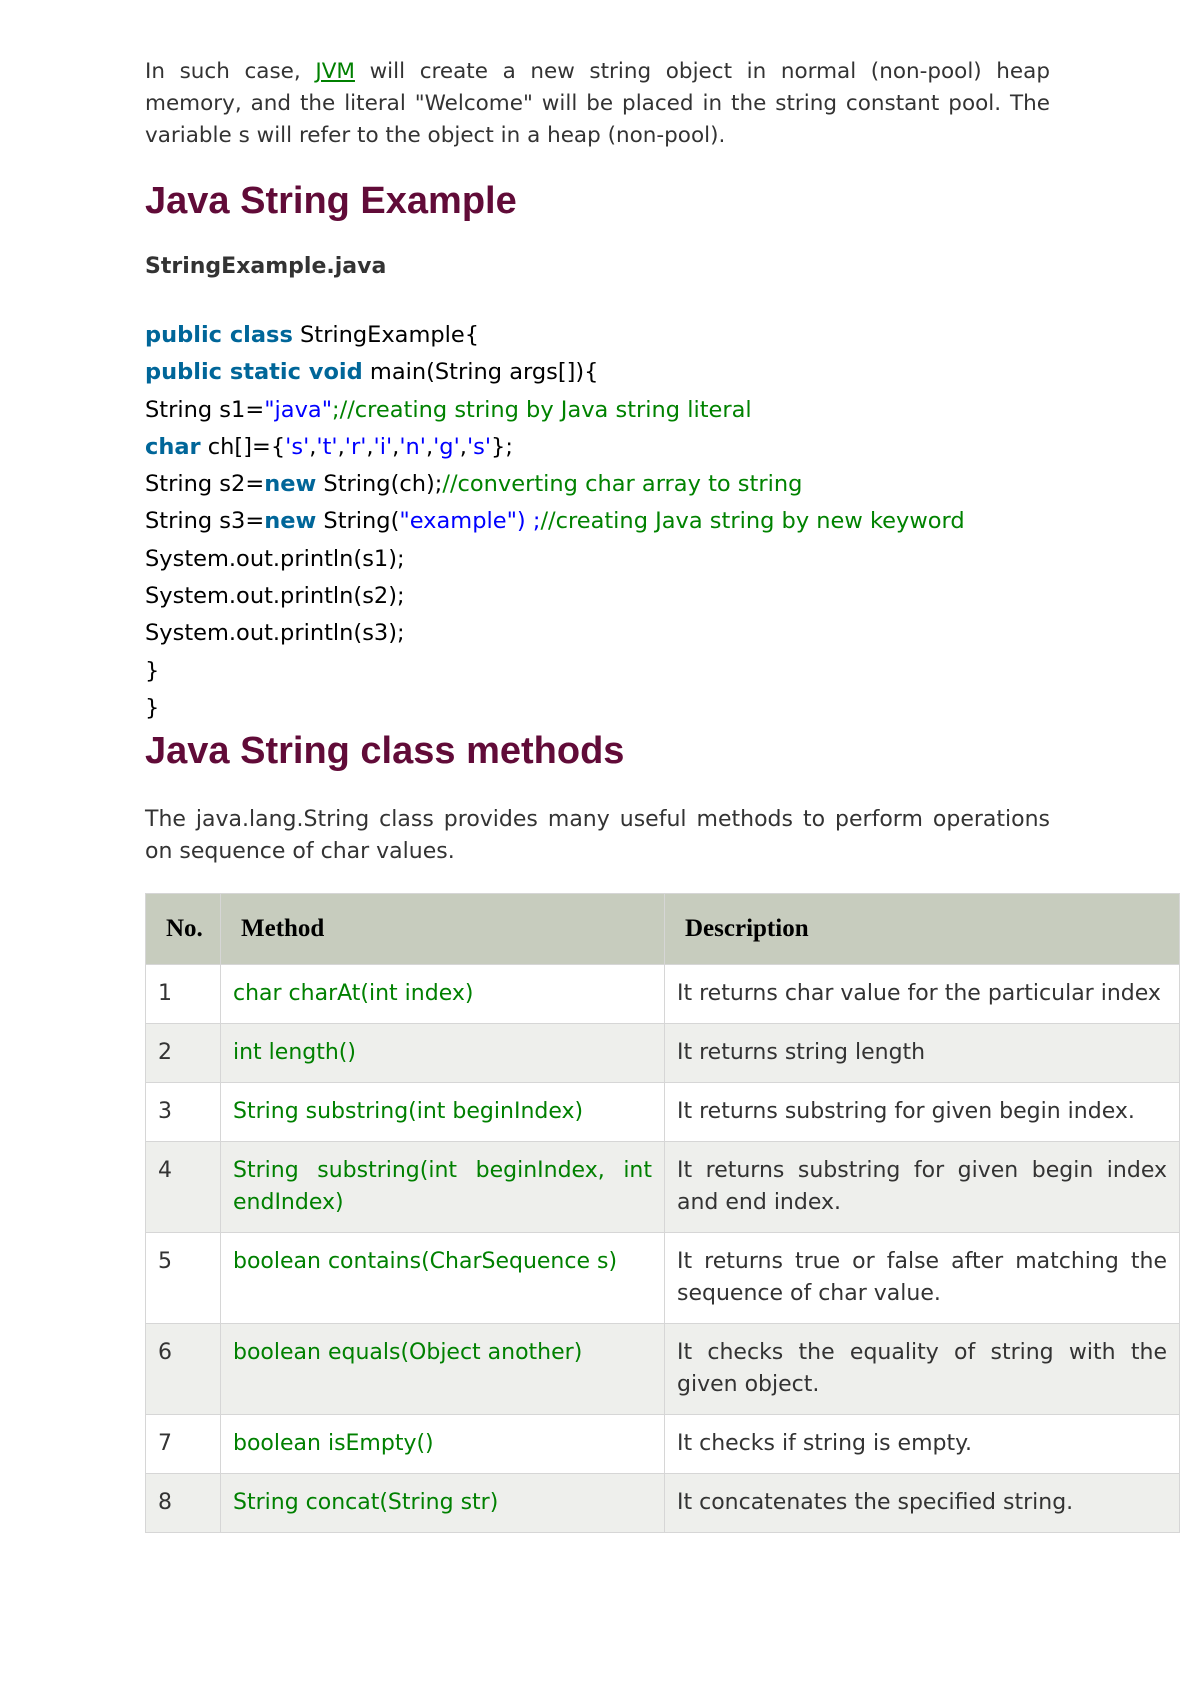 This screenshot has height=1683, width=1190. Describe the element at coordinates (385, 751) in the screenshot. I see `java-string-methods-heading: Java String class methods` at that location.